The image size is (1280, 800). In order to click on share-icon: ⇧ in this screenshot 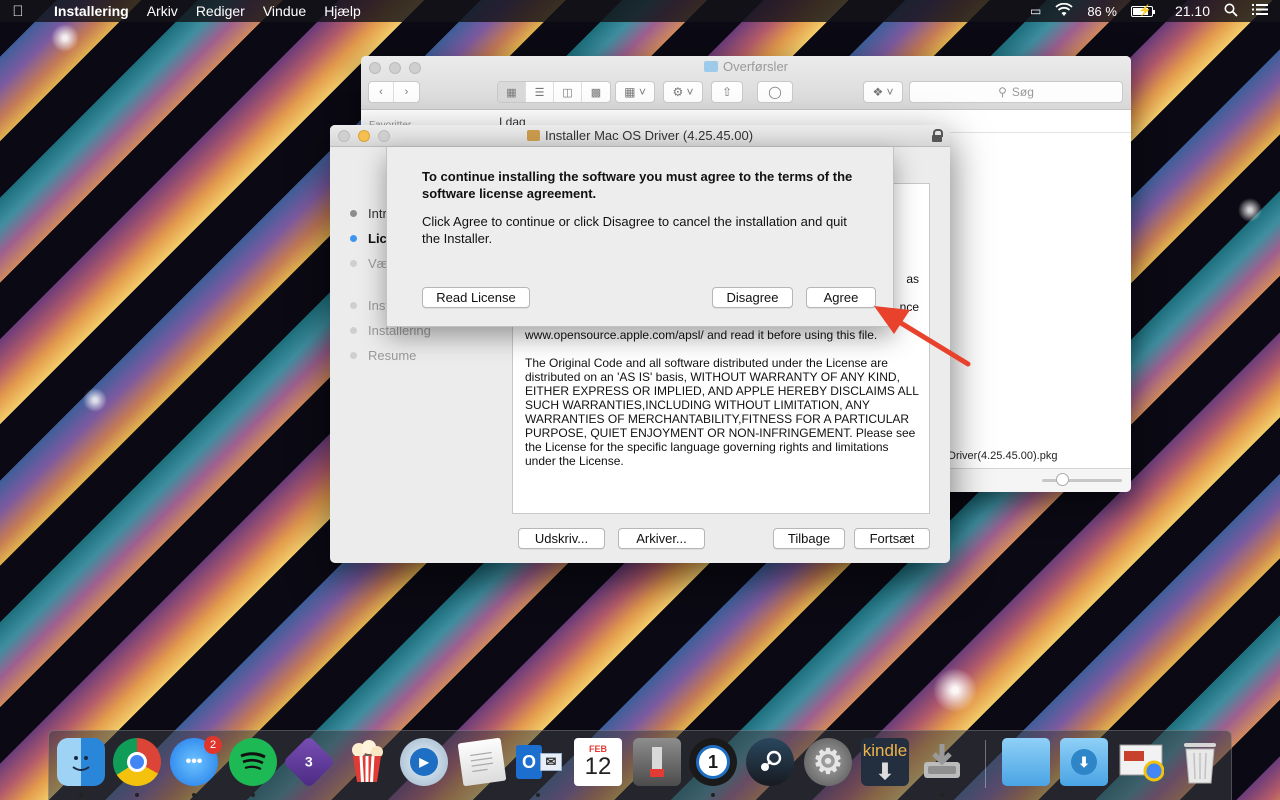, I will do `click(727, 92)`.